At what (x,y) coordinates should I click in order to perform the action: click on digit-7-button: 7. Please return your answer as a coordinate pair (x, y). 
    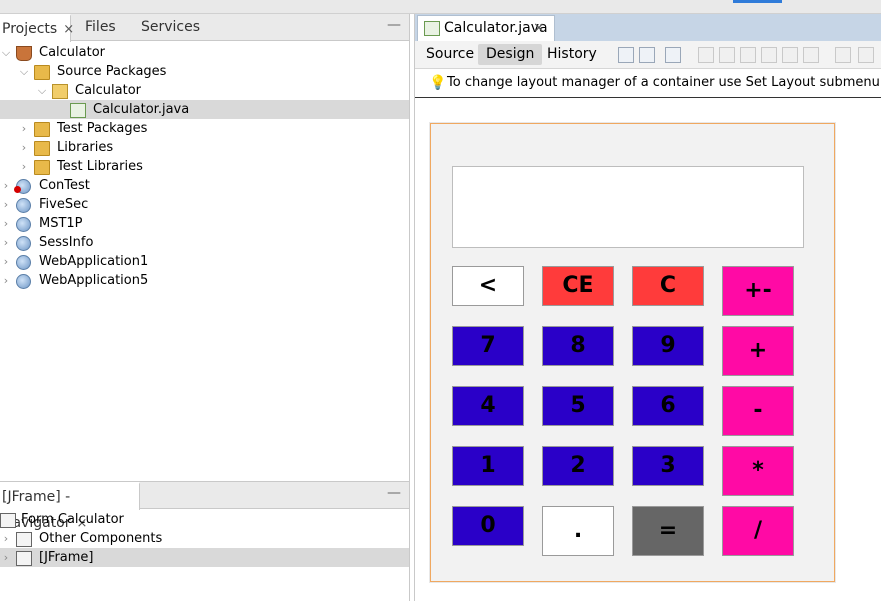
    Looking at the image, I should click on (488, 346).